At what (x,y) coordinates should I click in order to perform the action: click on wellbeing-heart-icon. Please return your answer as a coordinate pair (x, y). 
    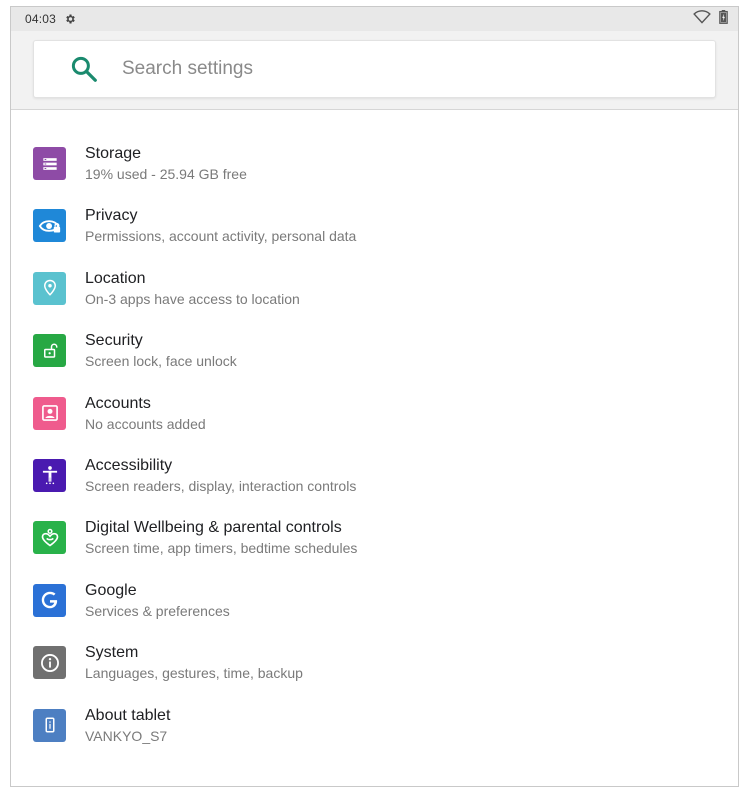
    Looking at the image, I should click on (49, 538).